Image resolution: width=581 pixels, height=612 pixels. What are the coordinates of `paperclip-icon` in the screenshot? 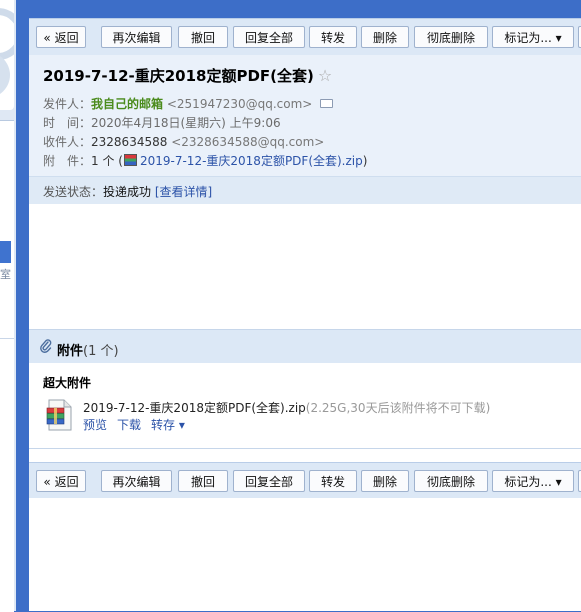 It's located at (46, 348).